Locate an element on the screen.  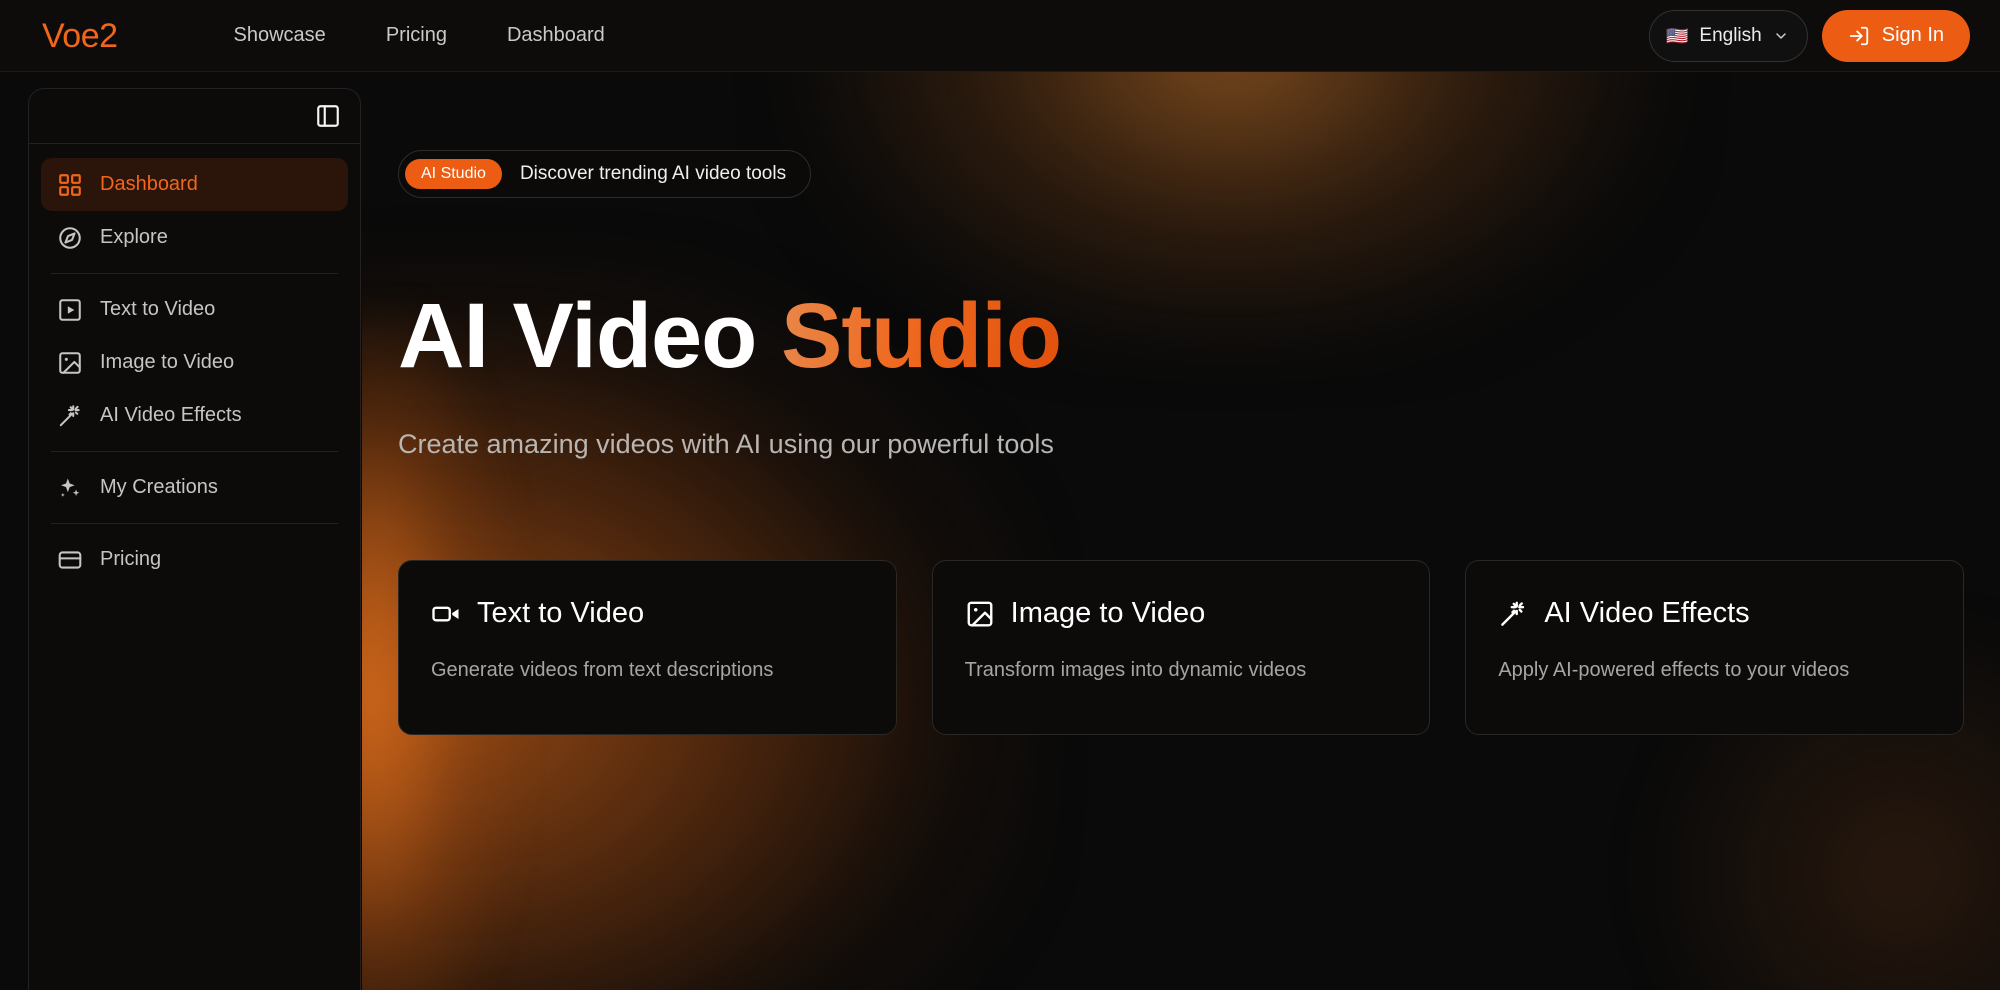
sign-in-button: Sign In is located at coordinates (1895, 35).